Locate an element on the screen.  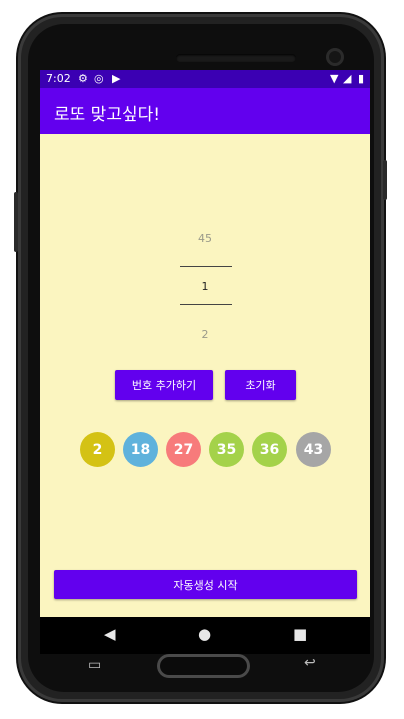
hardware-home-button is located at coordinates (203, 666).